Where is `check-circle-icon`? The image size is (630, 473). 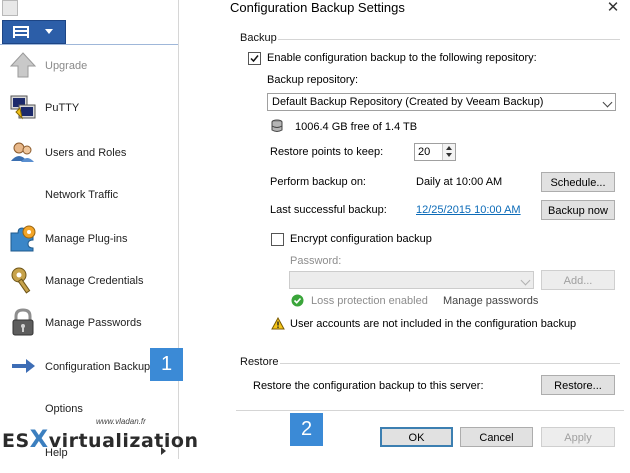
check-circle-icon is located at coordinates (297, 300).